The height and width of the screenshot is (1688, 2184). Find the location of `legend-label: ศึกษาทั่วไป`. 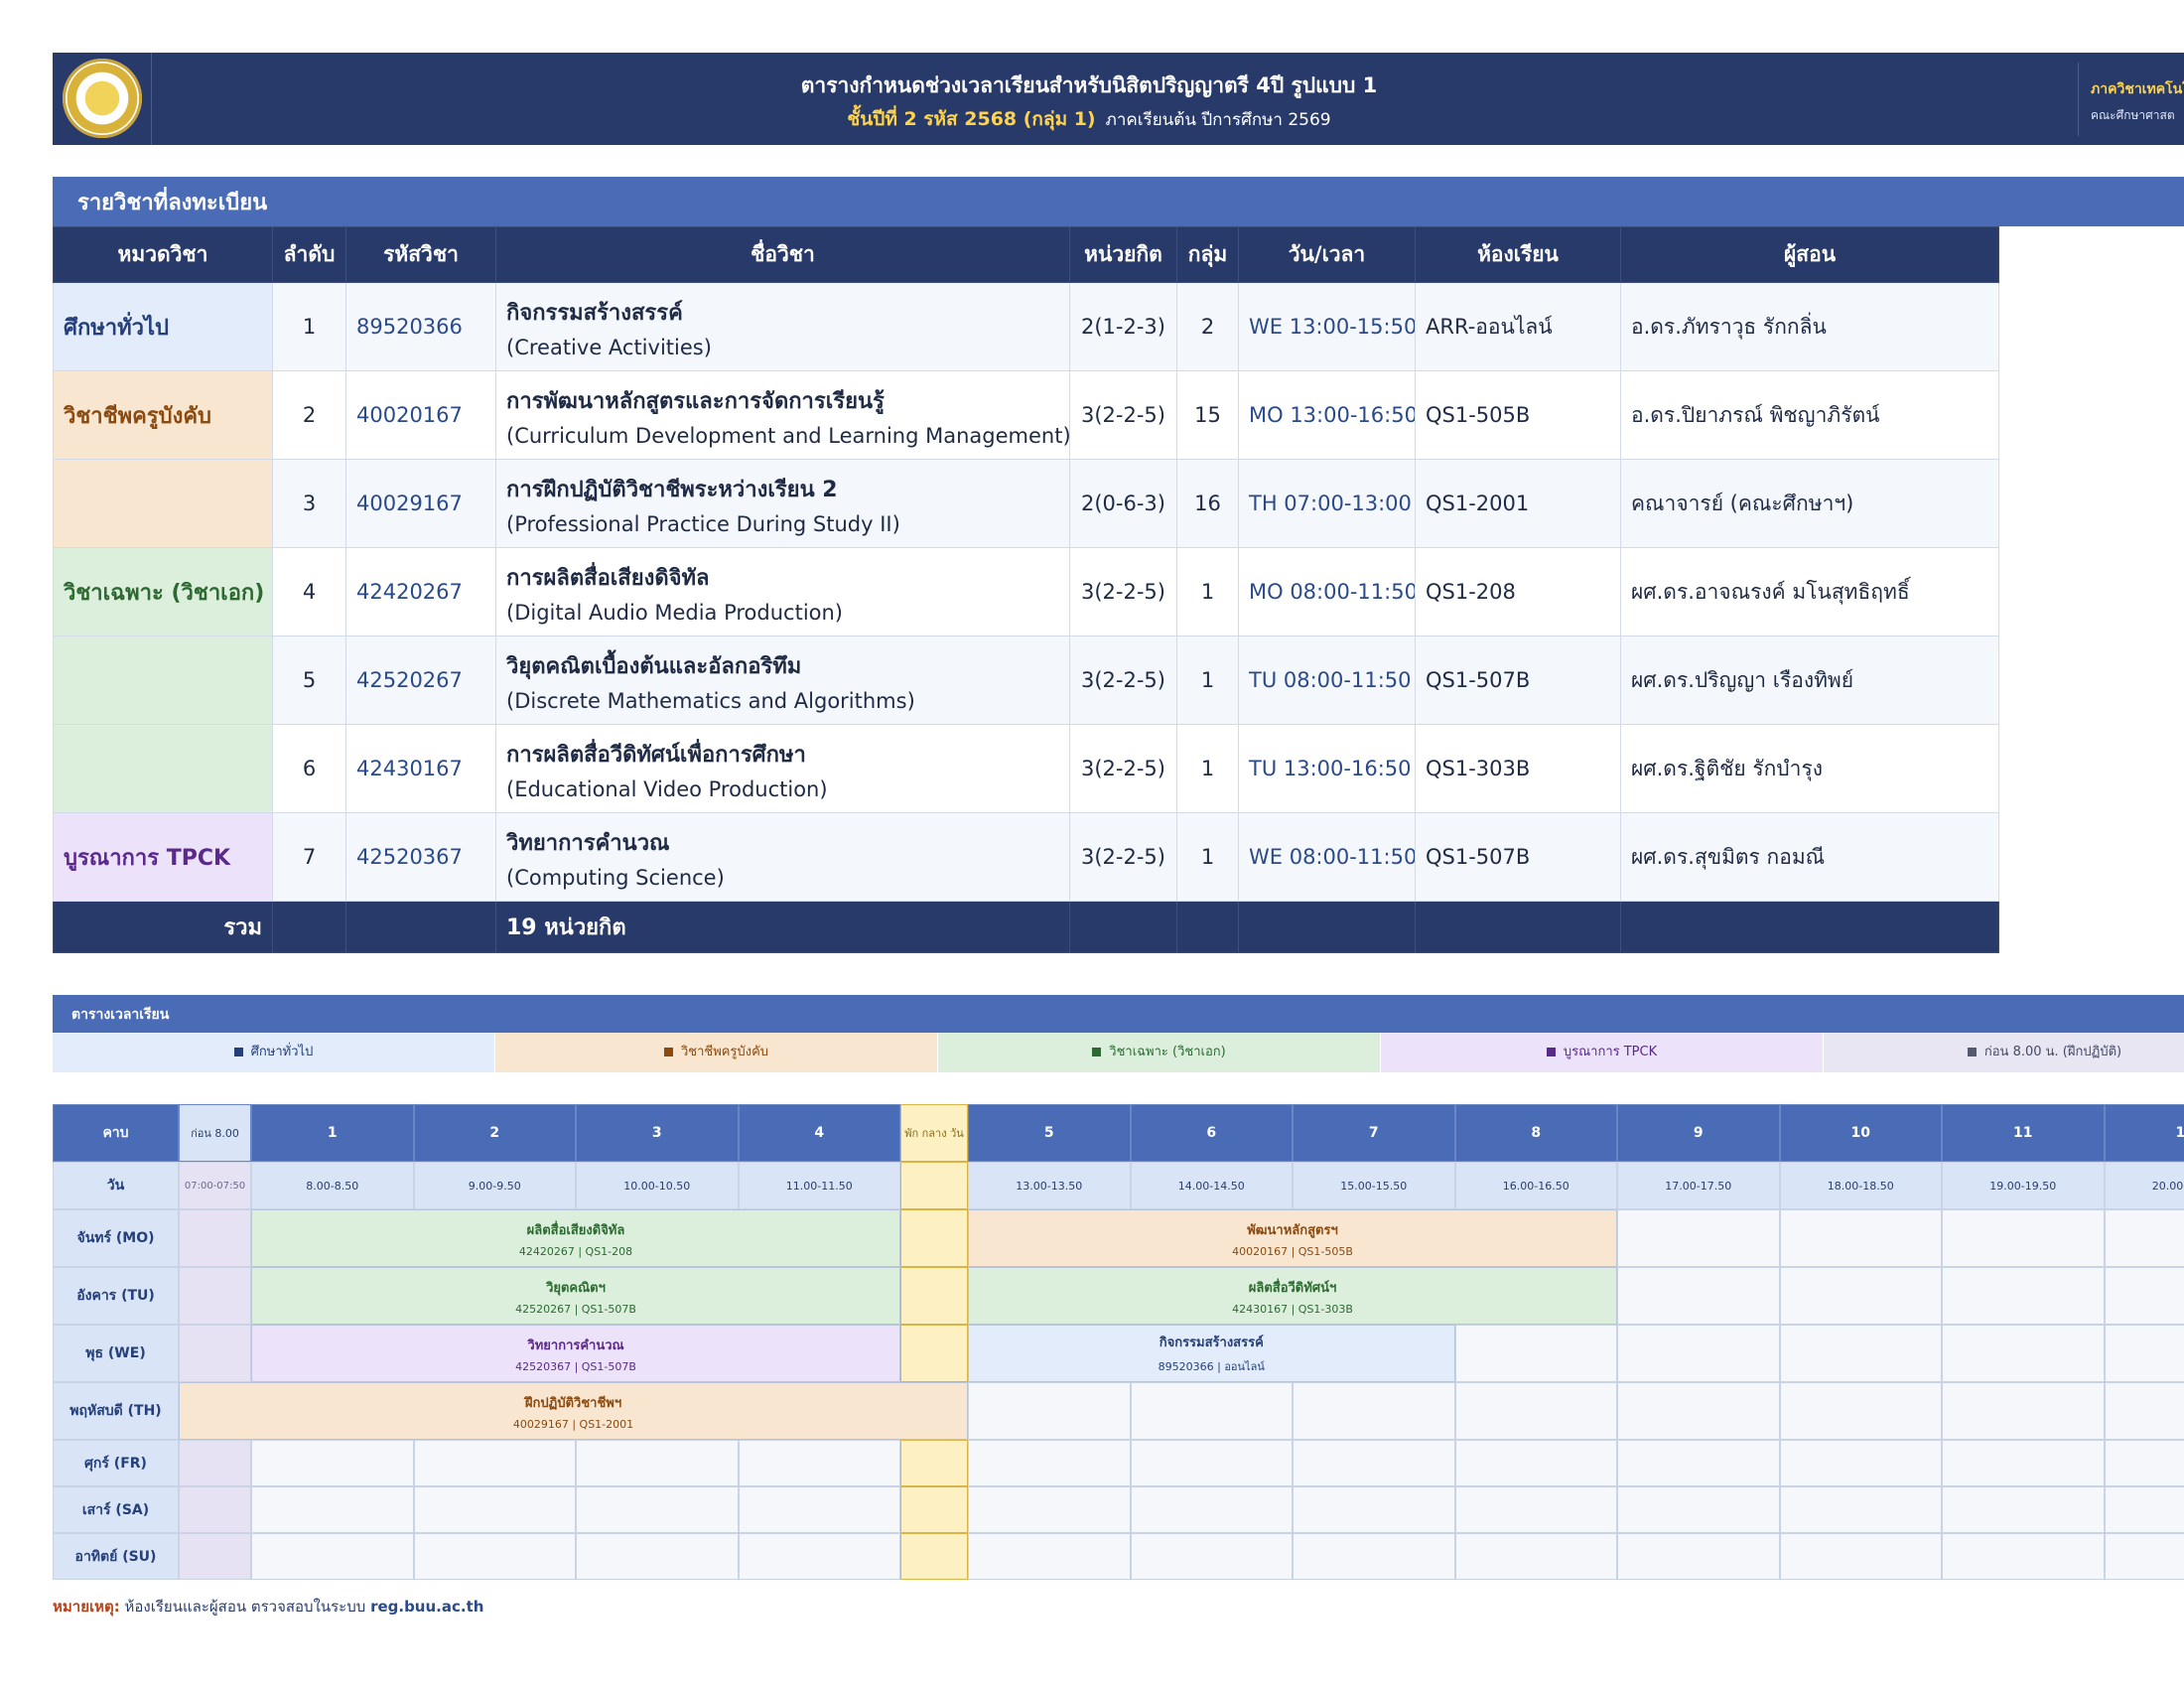

legend-label: ศึกษาทั่วไป is located at coordinates (282, 1052).